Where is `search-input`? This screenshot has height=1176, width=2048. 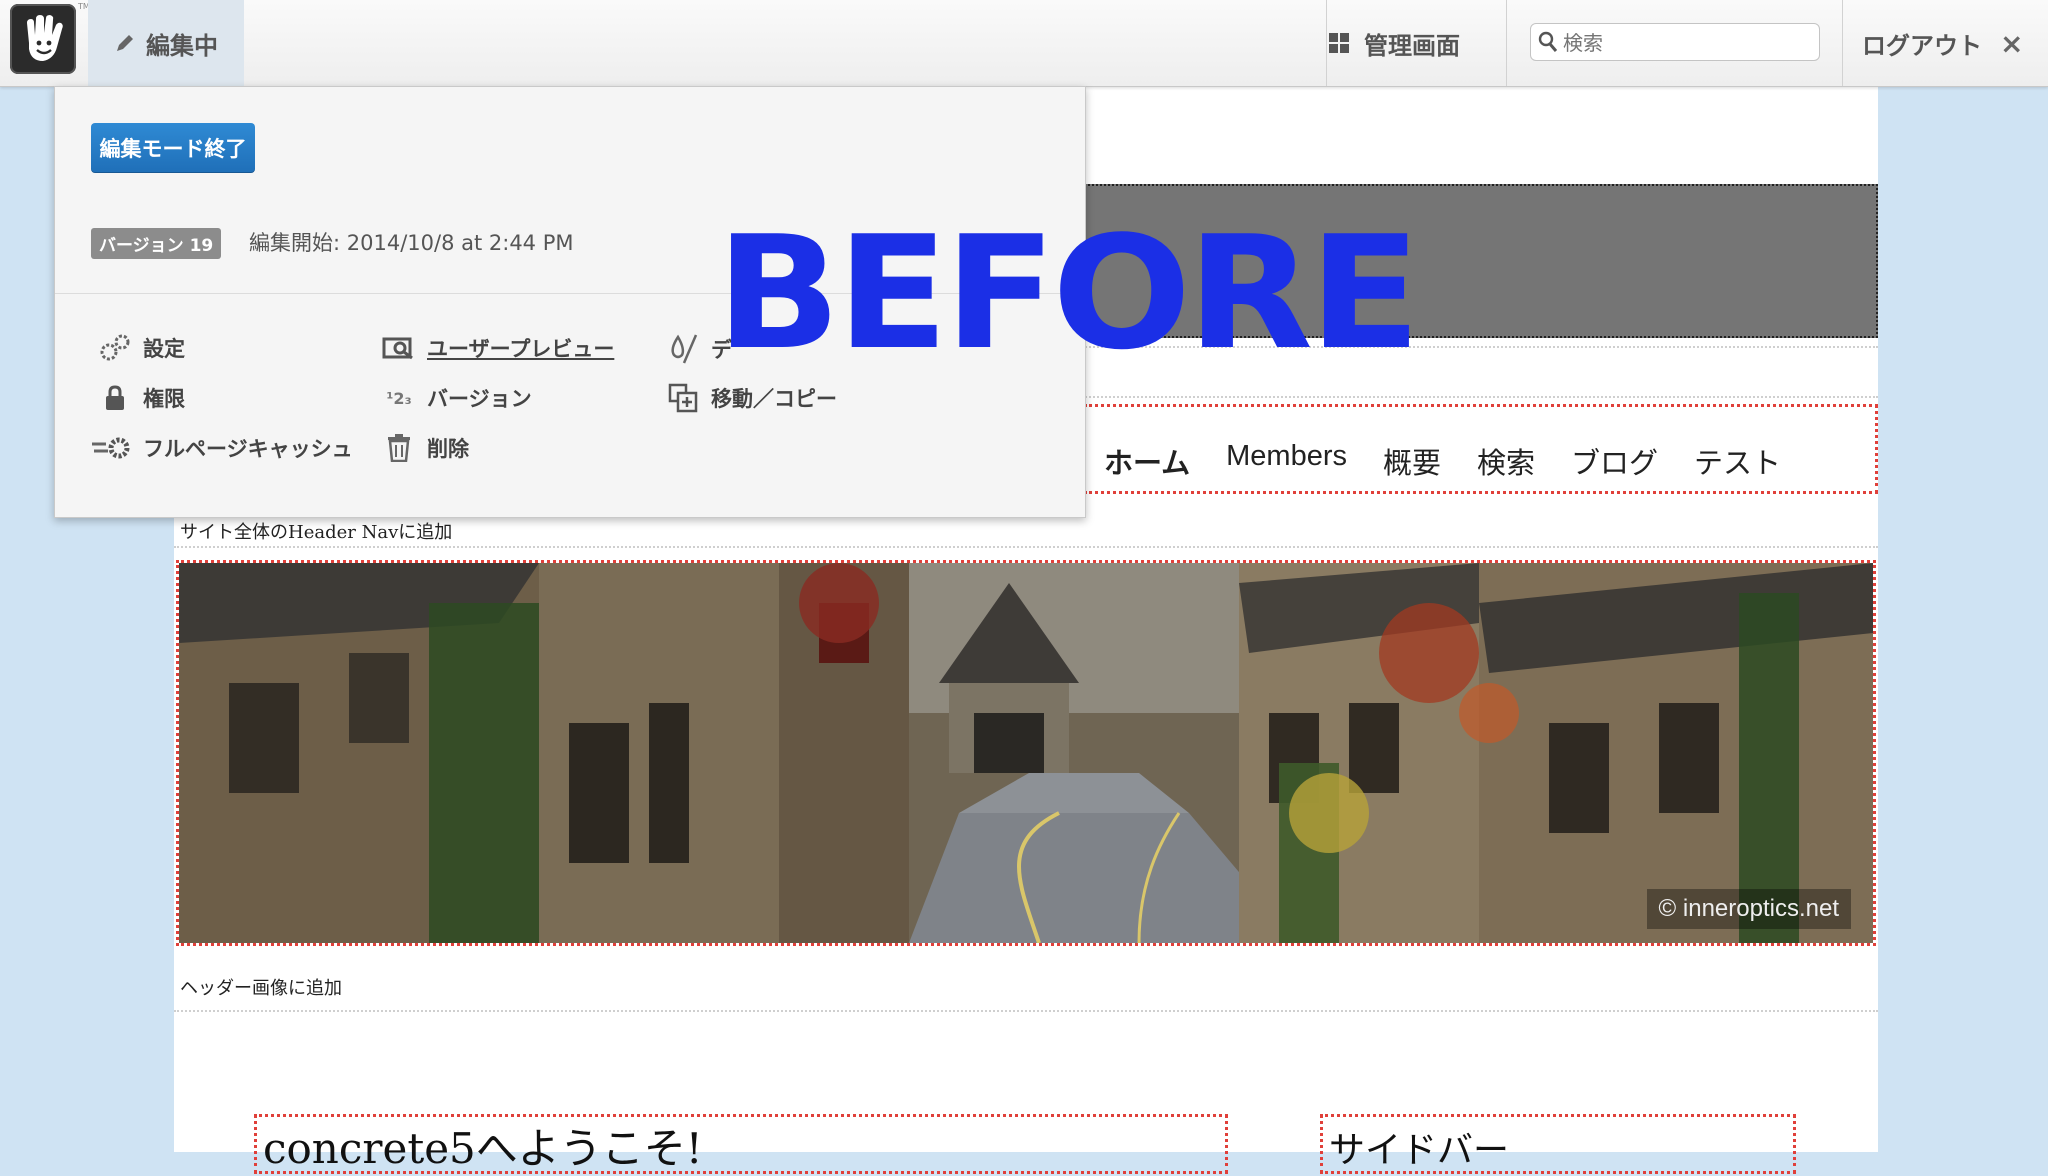 search-input is located at coordinates (1688, 43).